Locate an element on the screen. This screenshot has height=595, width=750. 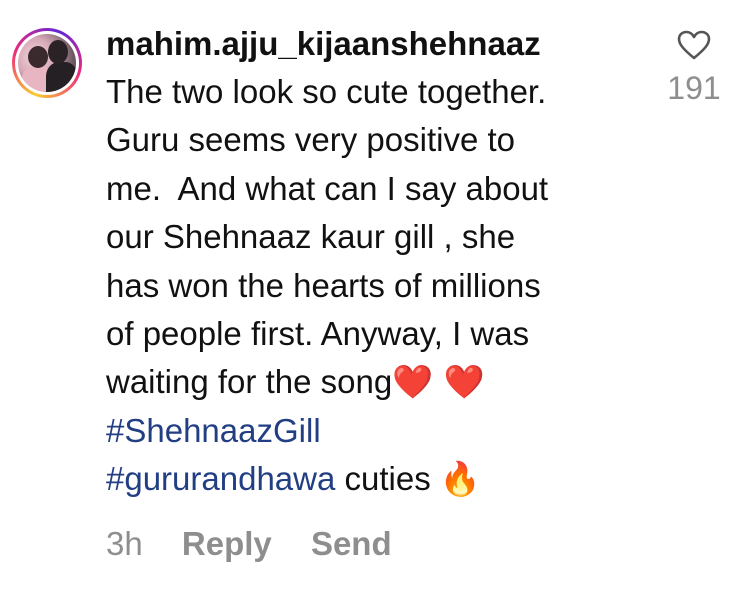
like-count: 191 is located at coordinates (694, 88).